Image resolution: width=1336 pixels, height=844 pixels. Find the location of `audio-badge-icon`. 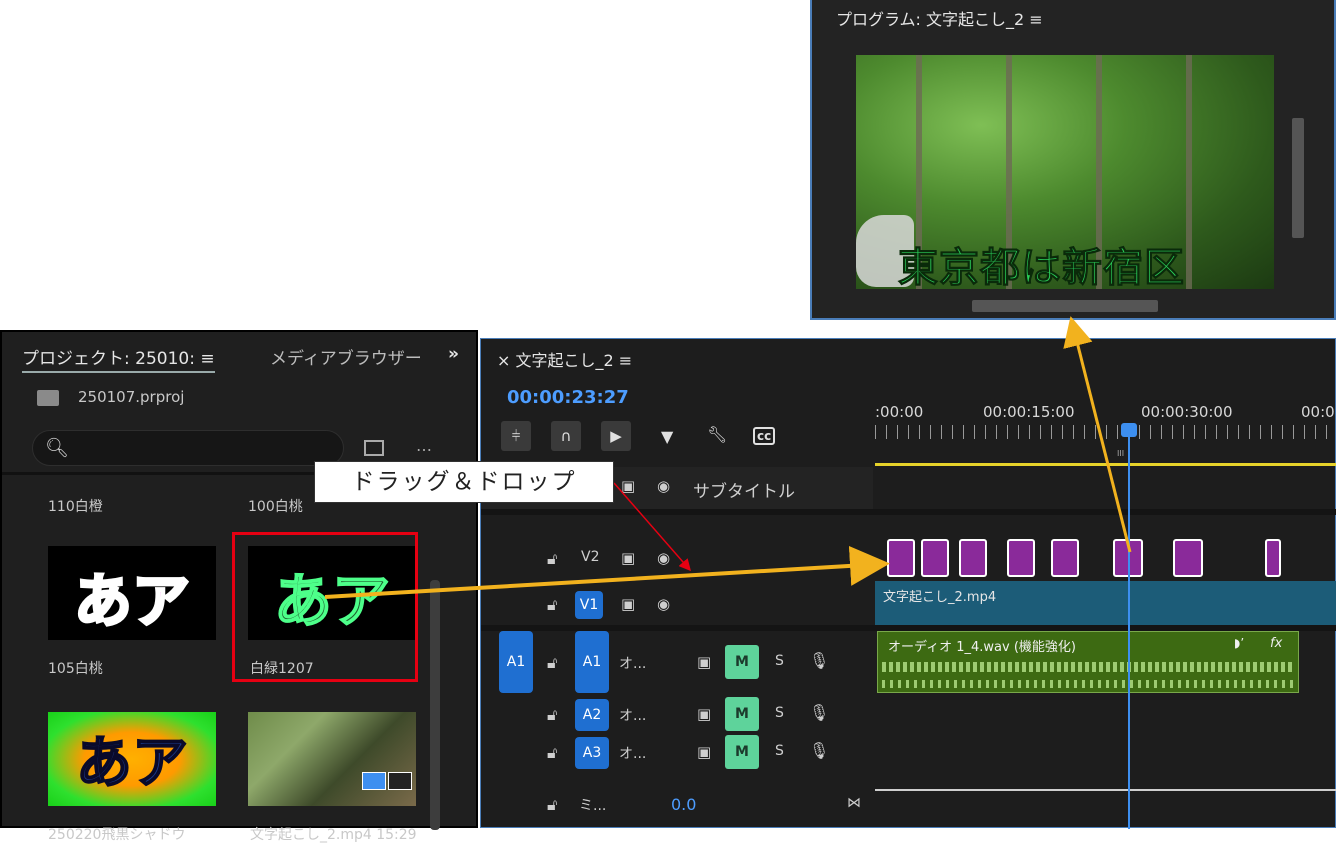

audio-badge-icon is located at coordinates (400, 781).